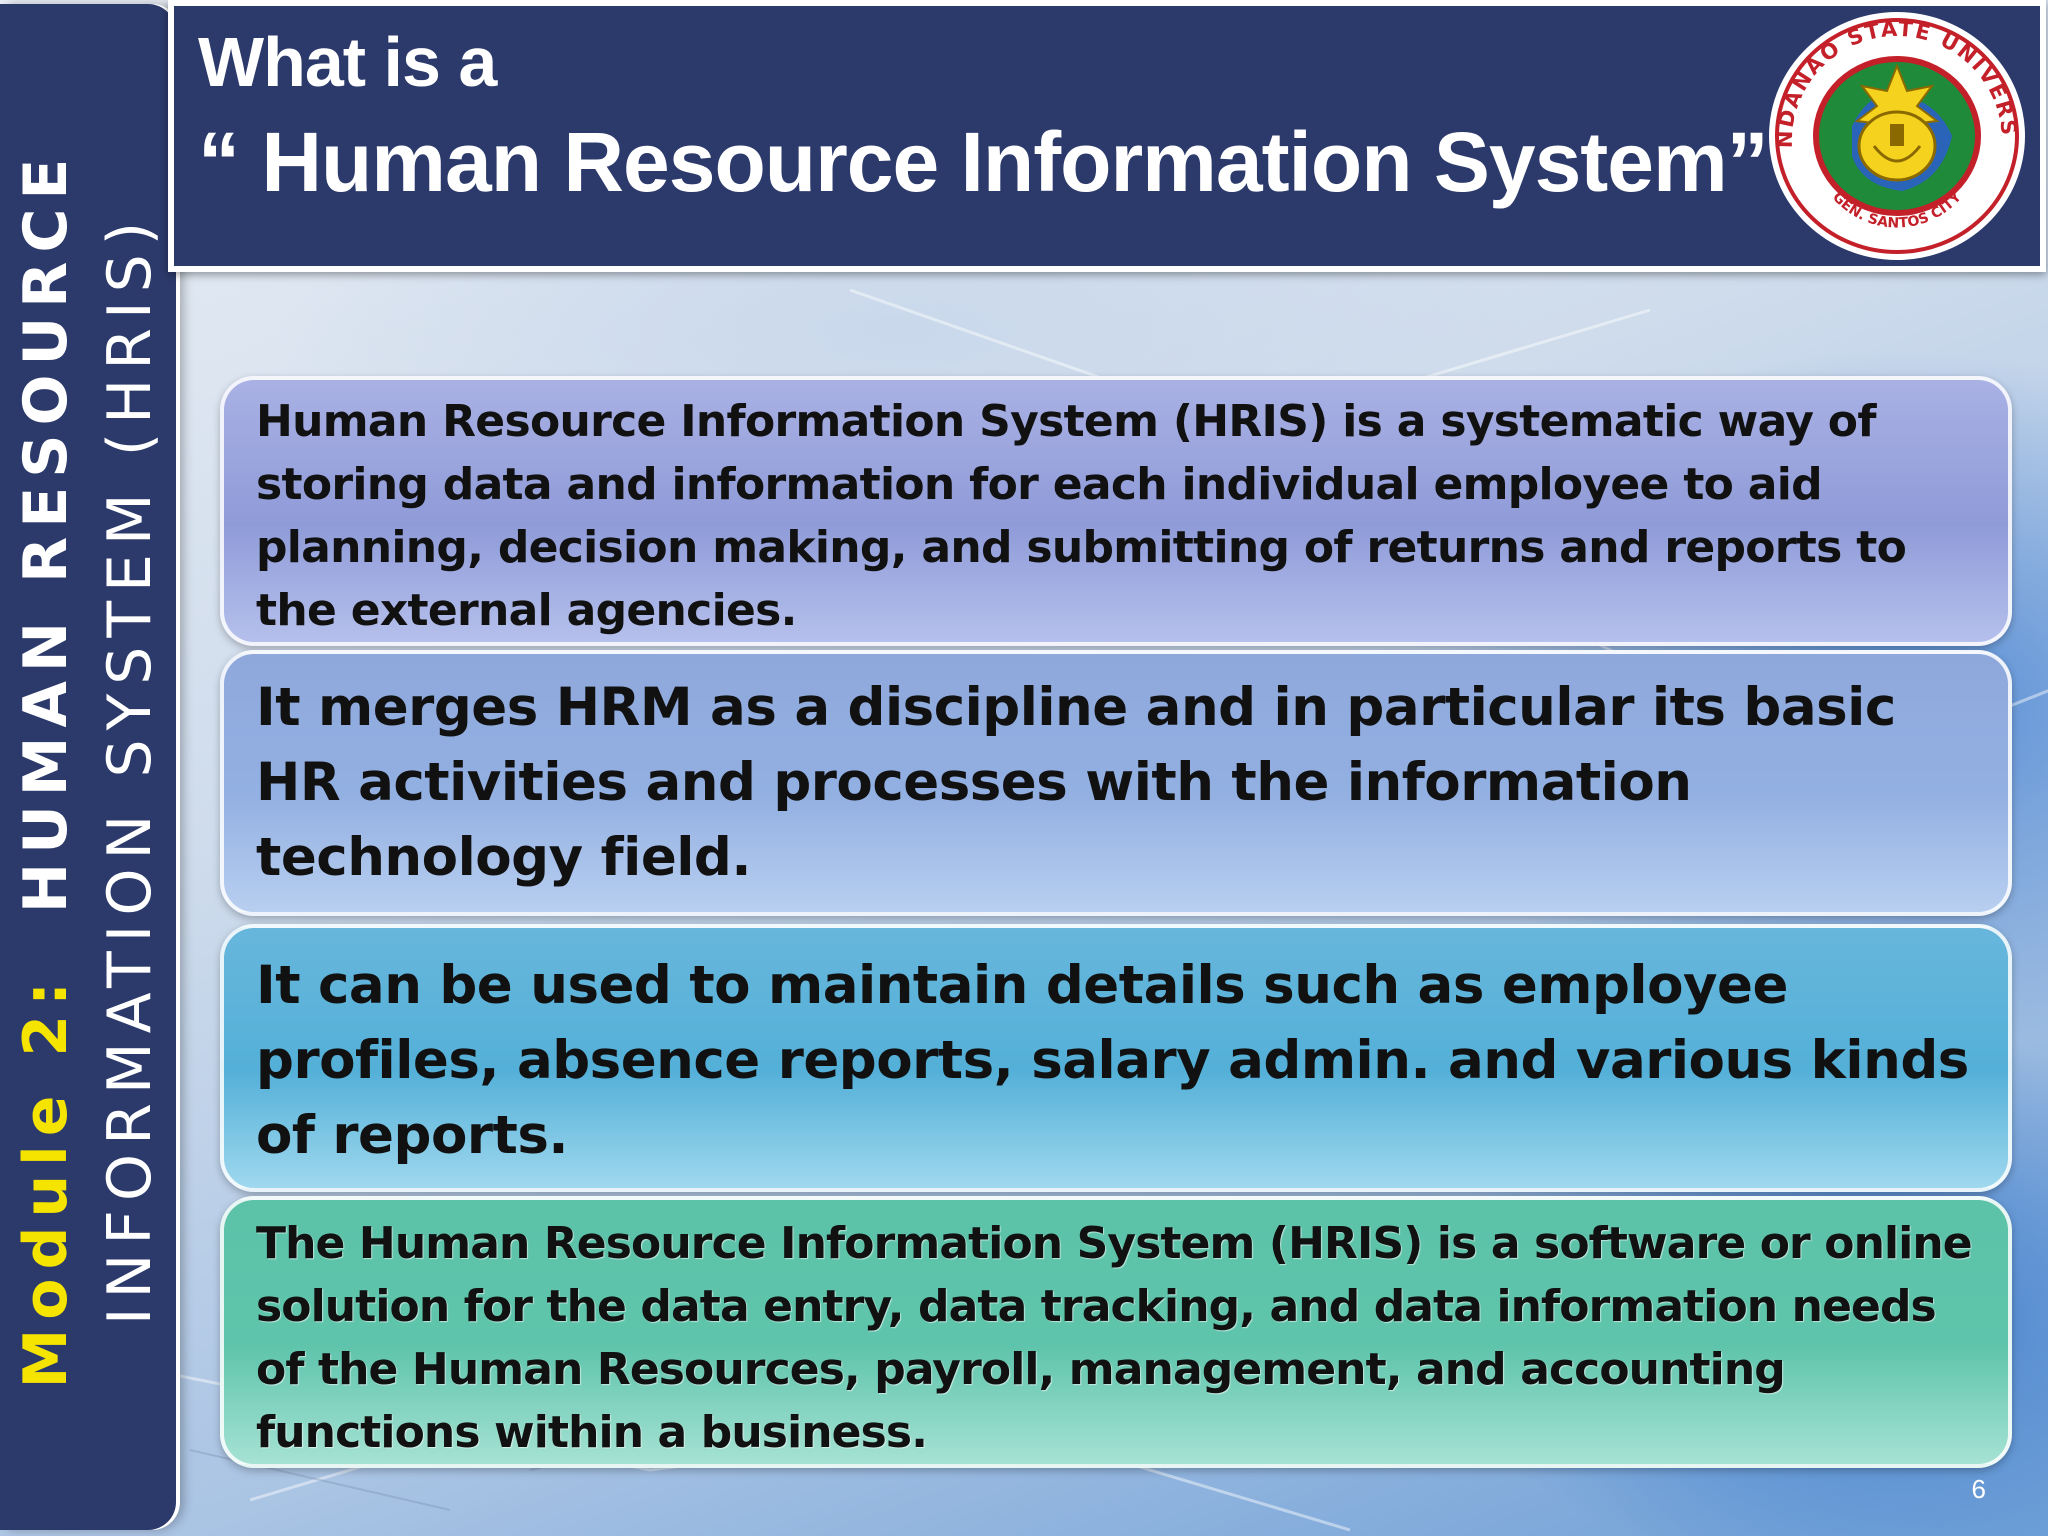 The height and width of the screenshot is (1536, 2048). Describe the element at coordinates (1978, 1489) in the screenshot. I see `slide-number: 6` at that location.